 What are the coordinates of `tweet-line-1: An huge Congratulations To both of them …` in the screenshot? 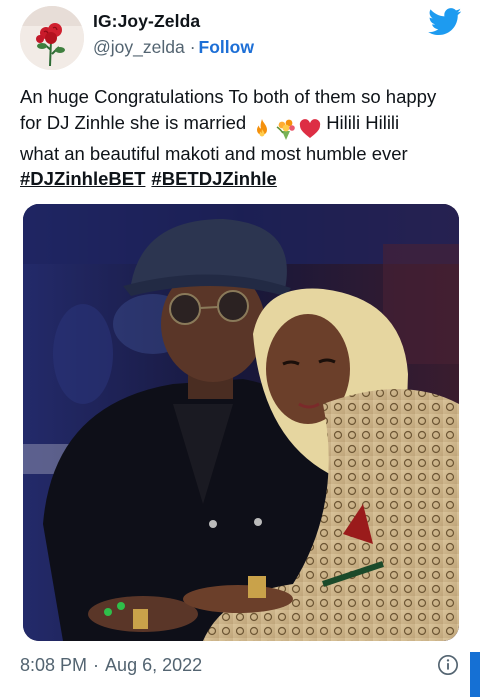 It's located at (228, 96).